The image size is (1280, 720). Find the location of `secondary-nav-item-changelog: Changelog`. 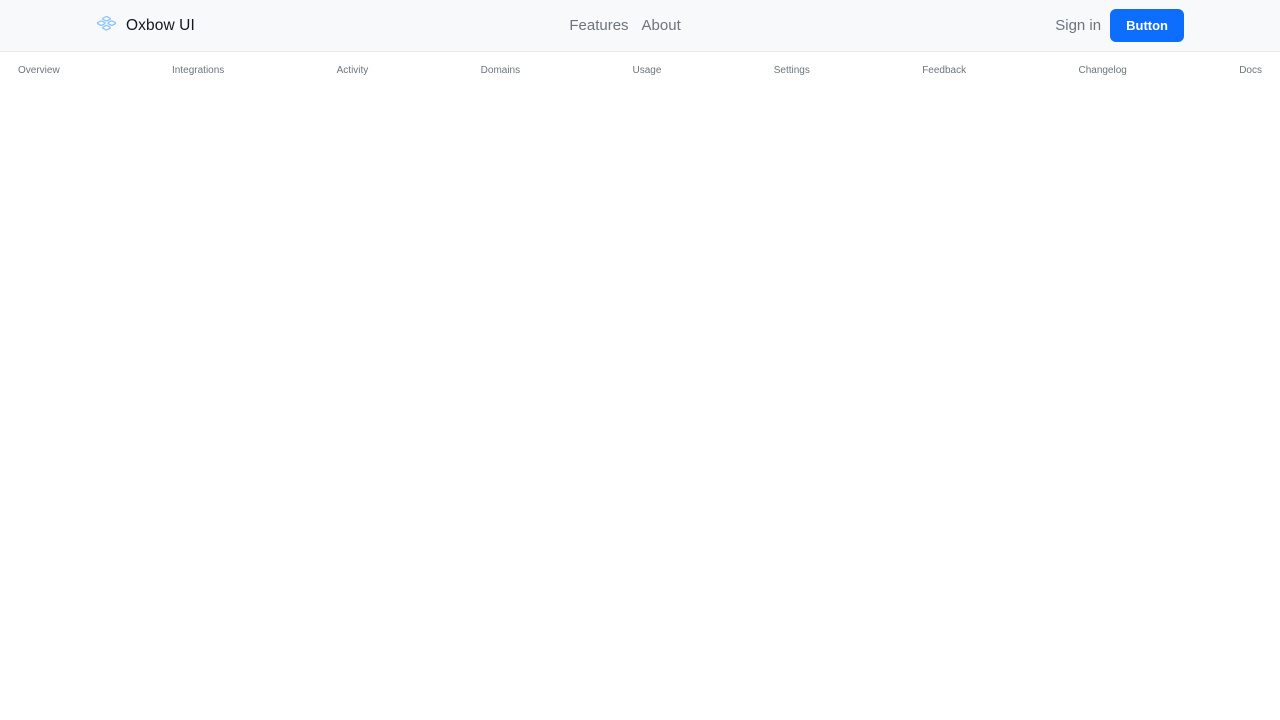

secondary-nav-item-changelog: Changelog is located at coordinates (1102, 71).